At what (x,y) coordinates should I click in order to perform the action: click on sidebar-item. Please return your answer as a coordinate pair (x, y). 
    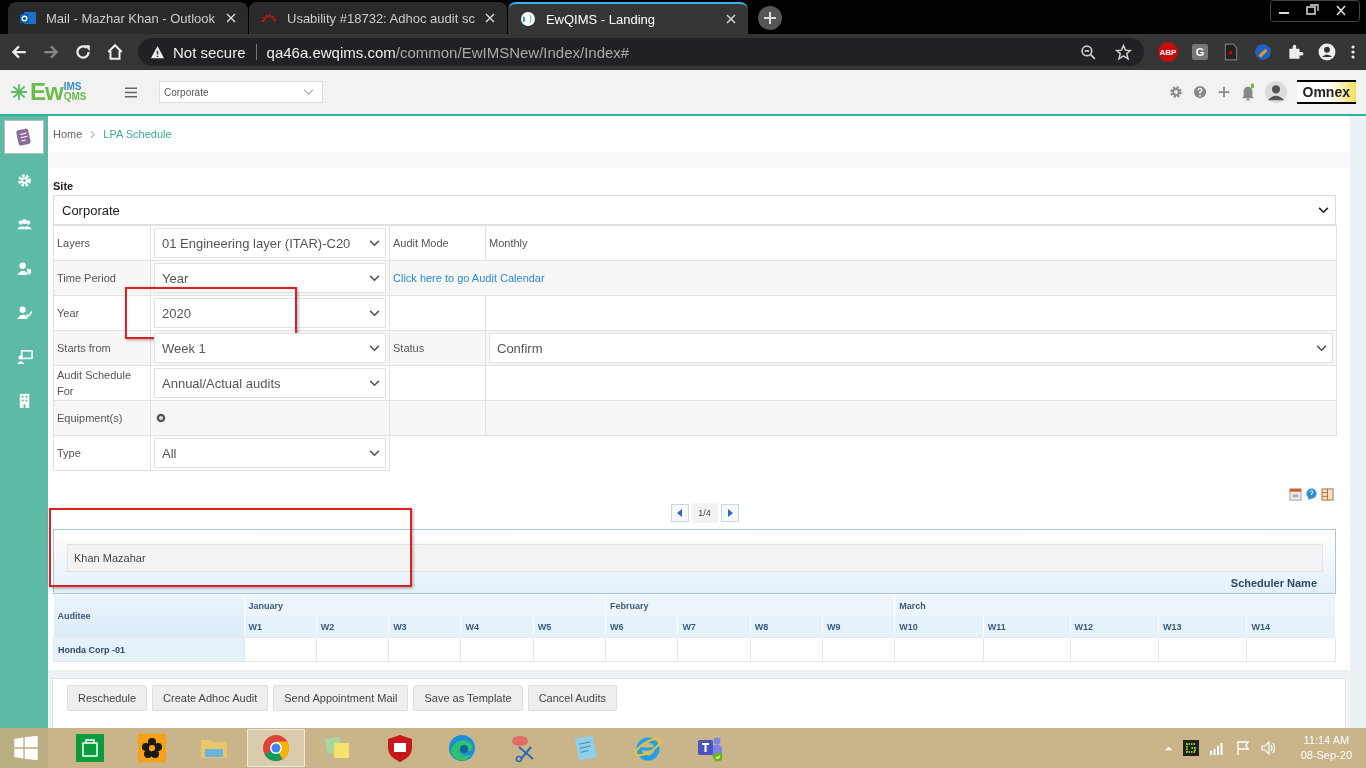
    Looking at the image, I should click on (24, 137).